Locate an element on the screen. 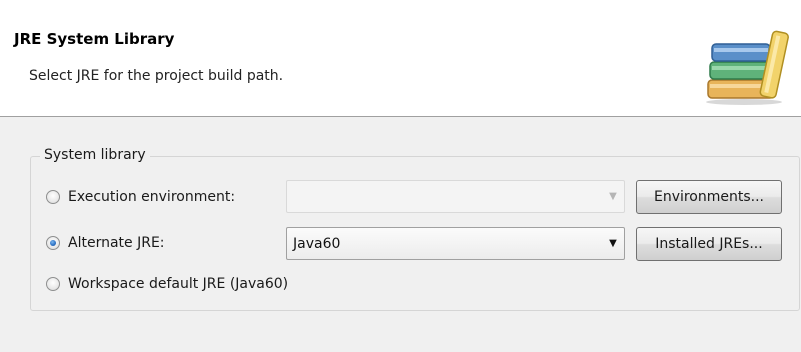 The width and height of the screenshot is (801, 352). execution-environment-label: Execution environment: is located at coordinates (152, 197).